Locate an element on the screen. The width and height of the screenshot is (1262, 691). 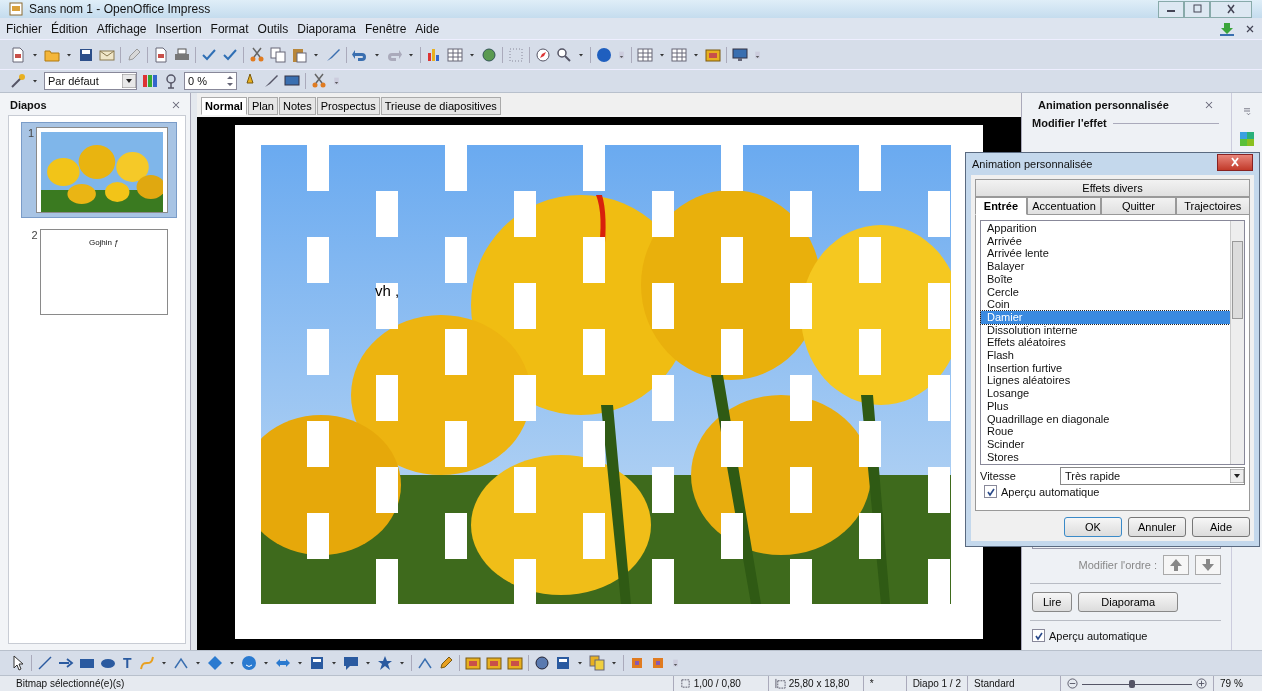
list-item: Plus is located at coordinates (1105, 406).